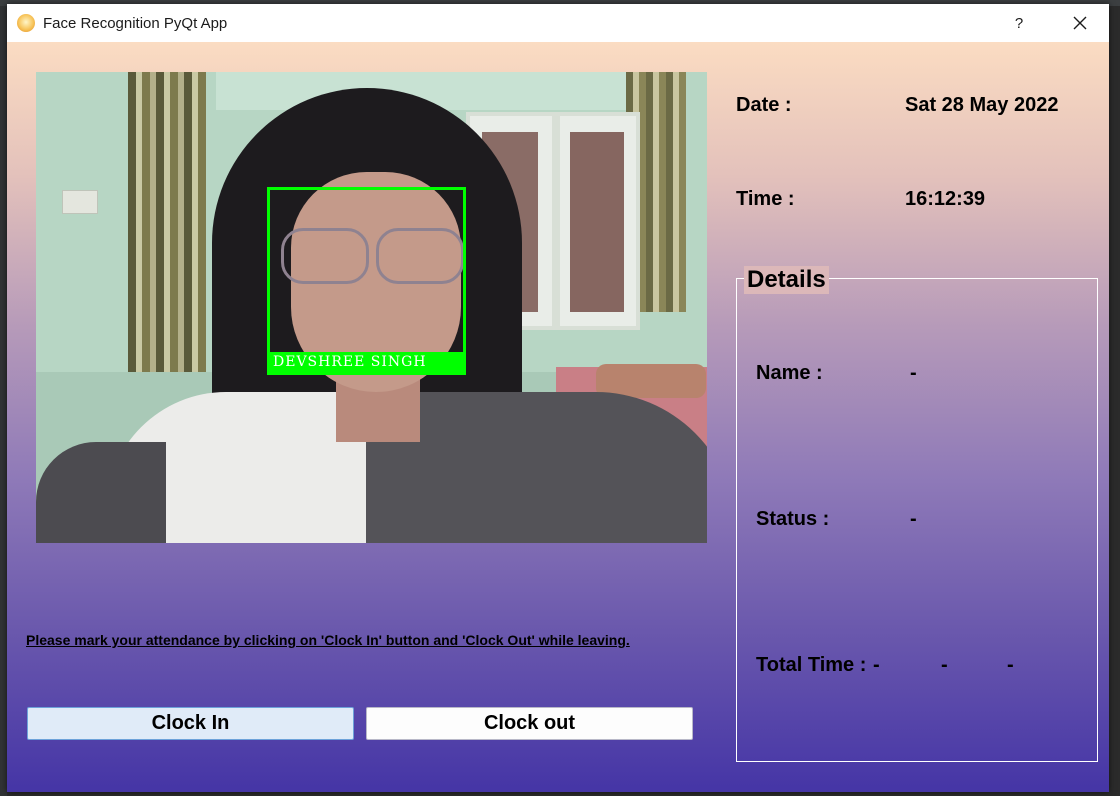 The width and height of the screenshot is (1120, 796). Describe the element at coordinates (26, 23) in the screenshot. I see `lightbulb-icon` at that location.